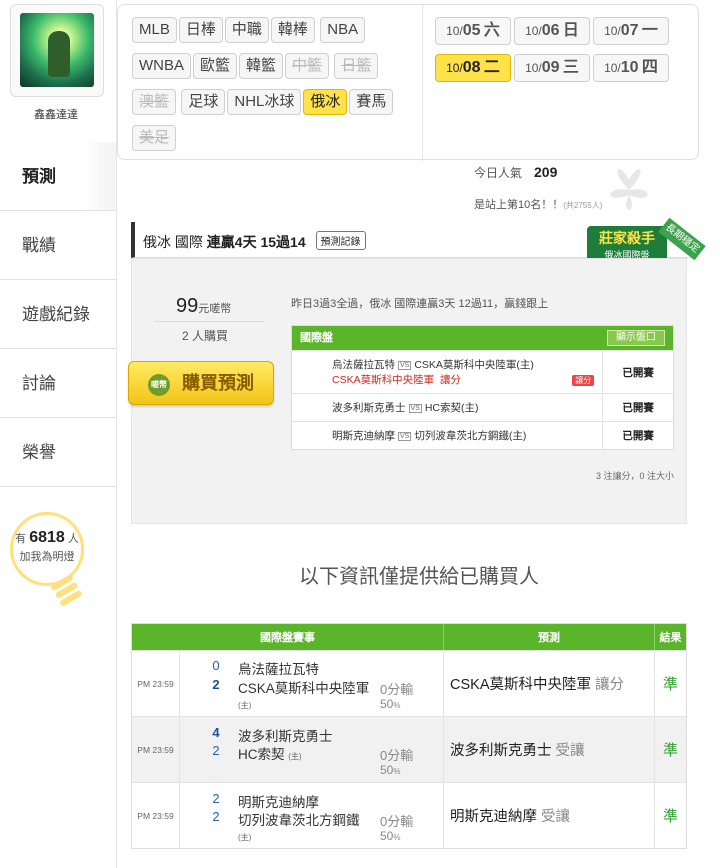 This screenshot has width=720, height=868. What do you see at coordinates (292, 30) in the screenshot?
I see `sport-tag-kbo: 韓棒` at bounding box center [292, 30].